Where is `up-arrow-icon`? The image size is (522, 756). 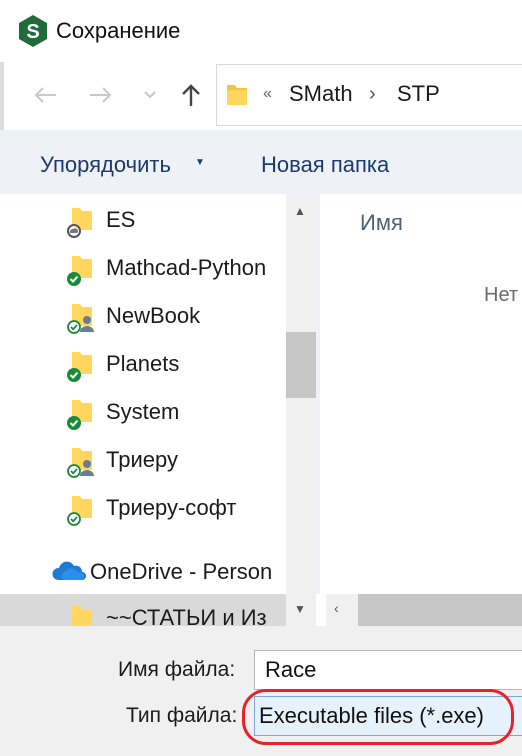
up-arrow-icon is located at coordinates (191, 95).